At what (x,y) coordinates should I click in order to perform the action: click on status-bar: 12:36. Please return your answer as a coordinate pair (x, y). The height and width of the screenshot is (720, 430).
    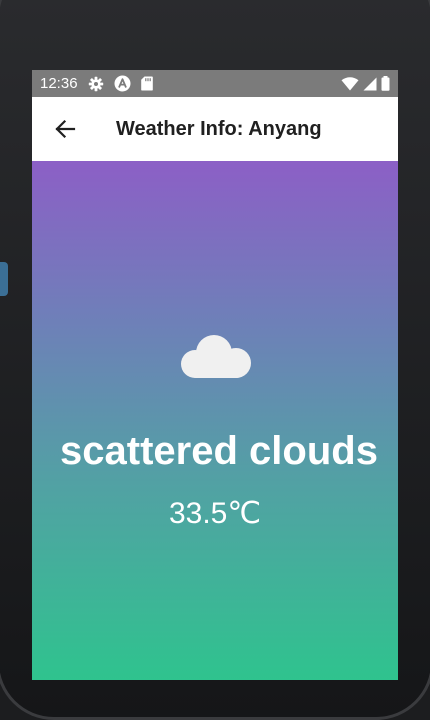
    Looking at the image, I should click on (215, 83).